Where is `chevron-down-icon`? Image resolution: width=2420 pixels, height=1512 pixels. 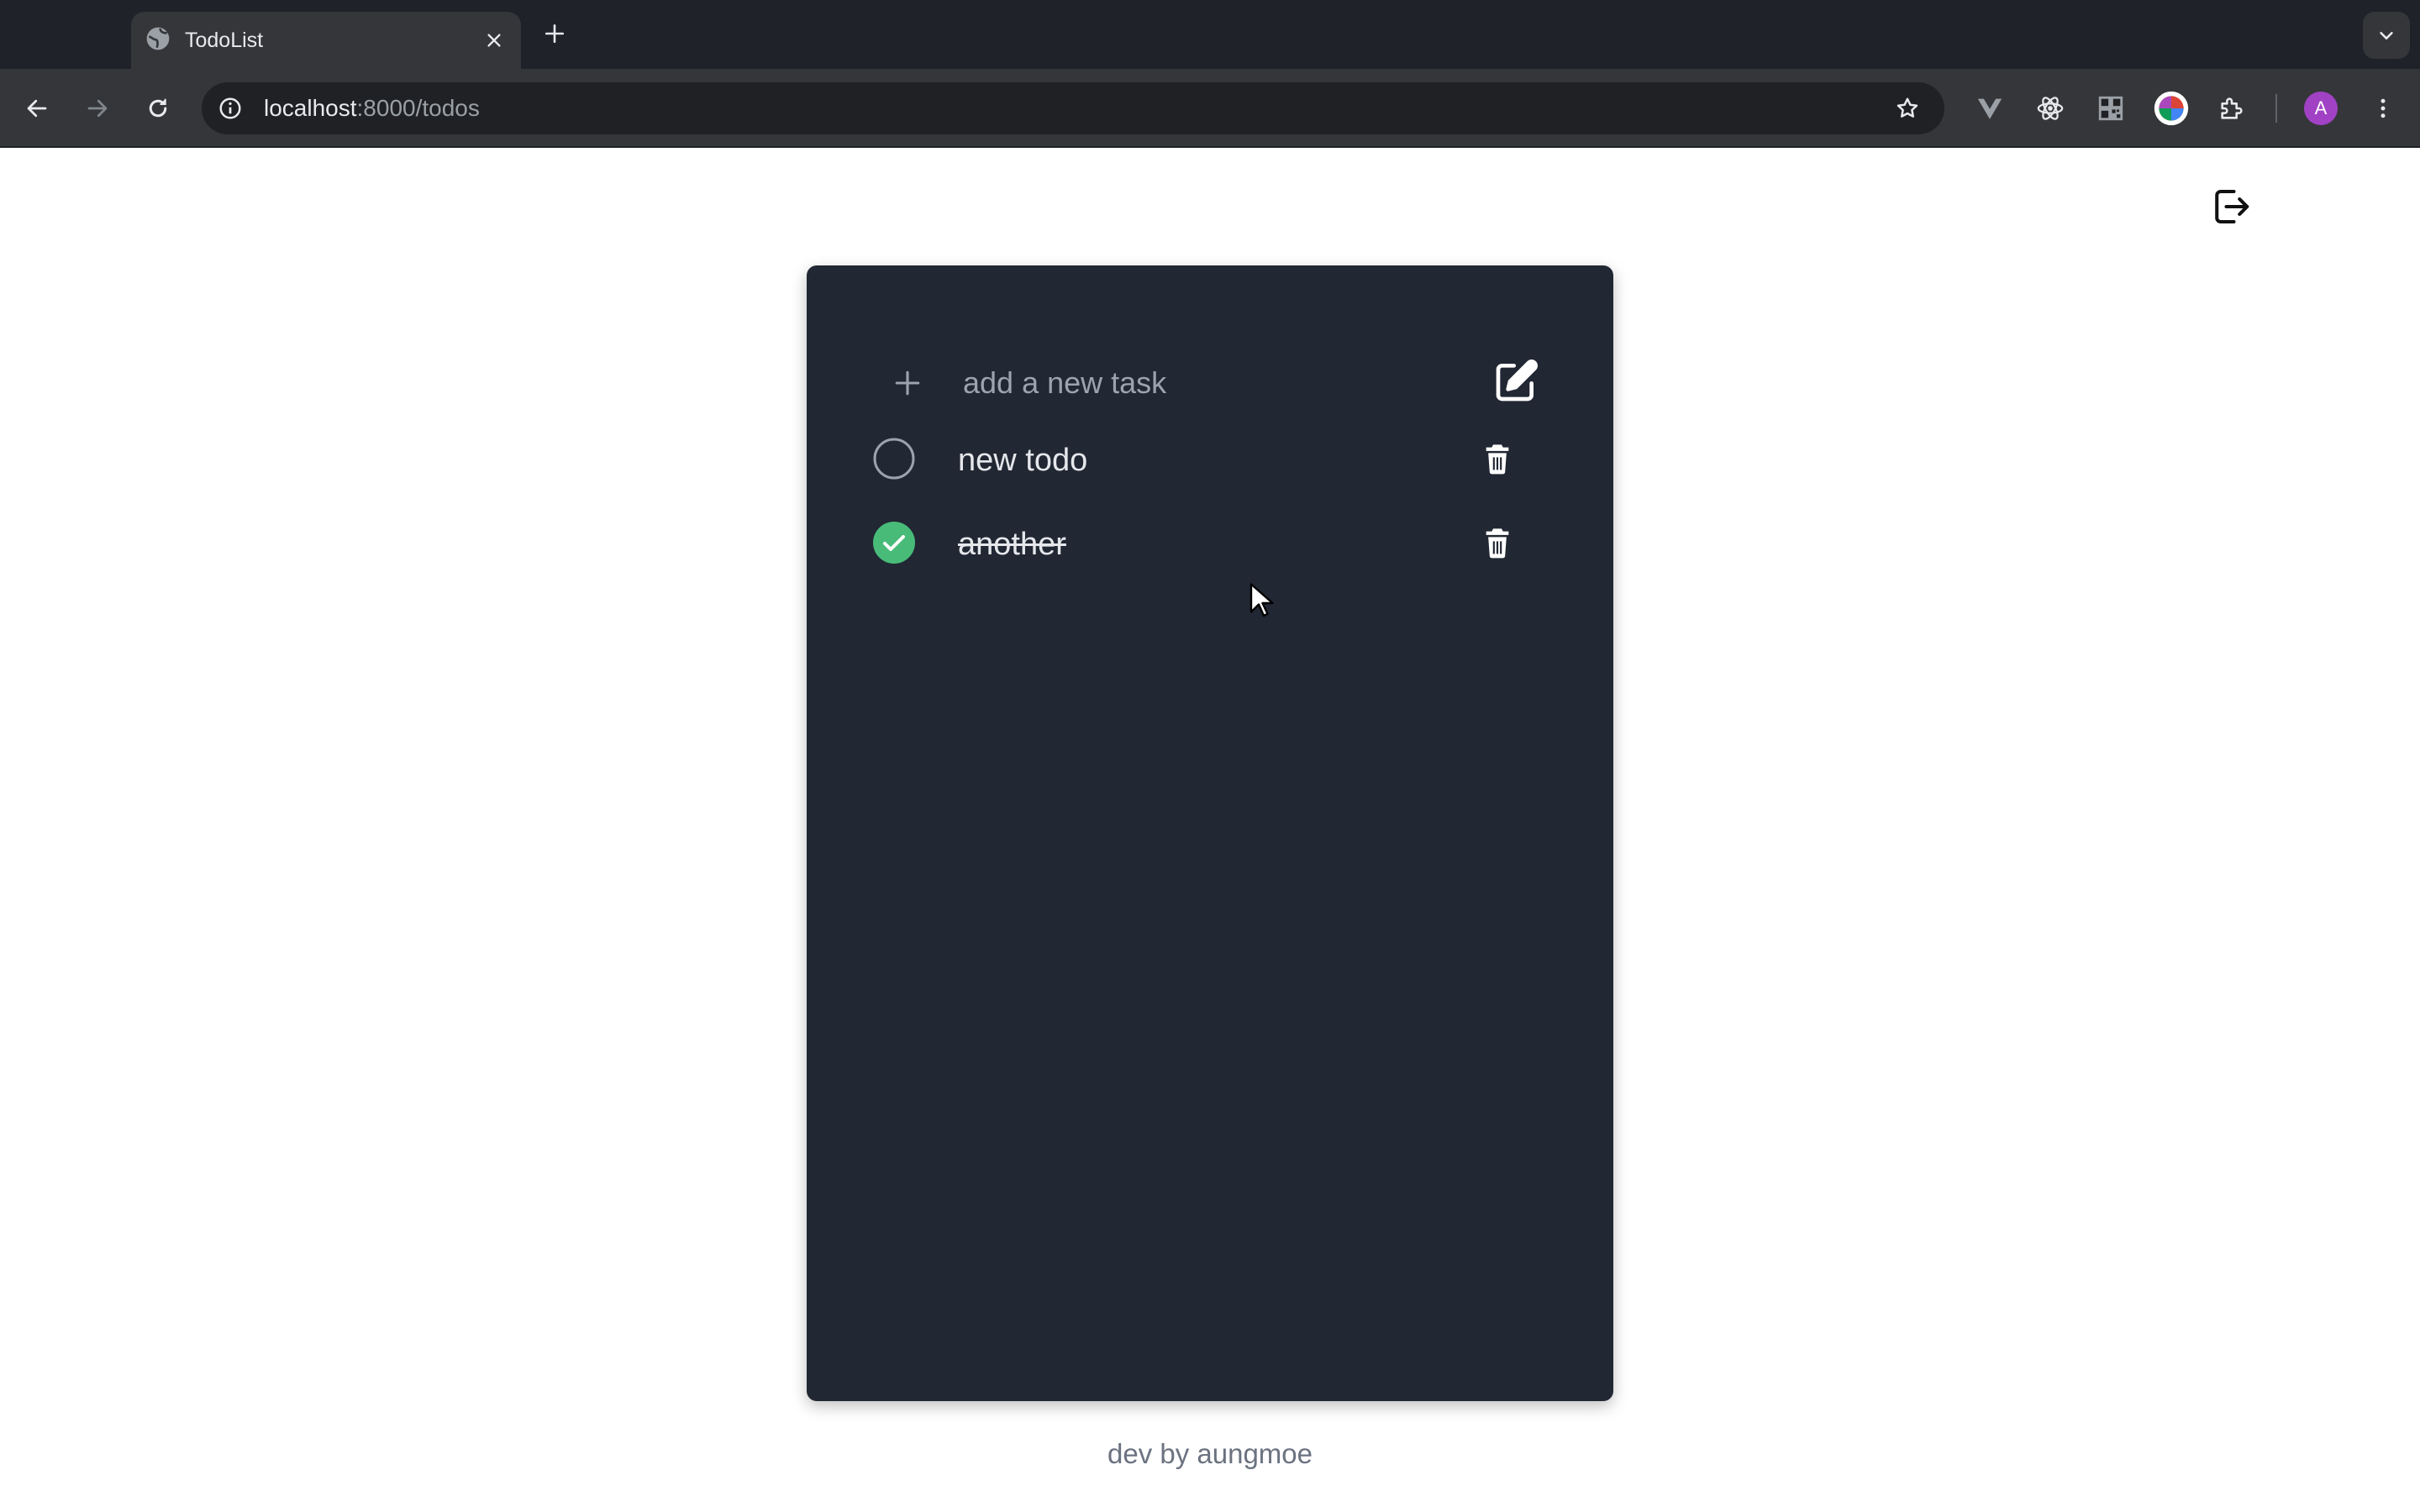 chevron-down-icon is located at coordinates (2387, 35).